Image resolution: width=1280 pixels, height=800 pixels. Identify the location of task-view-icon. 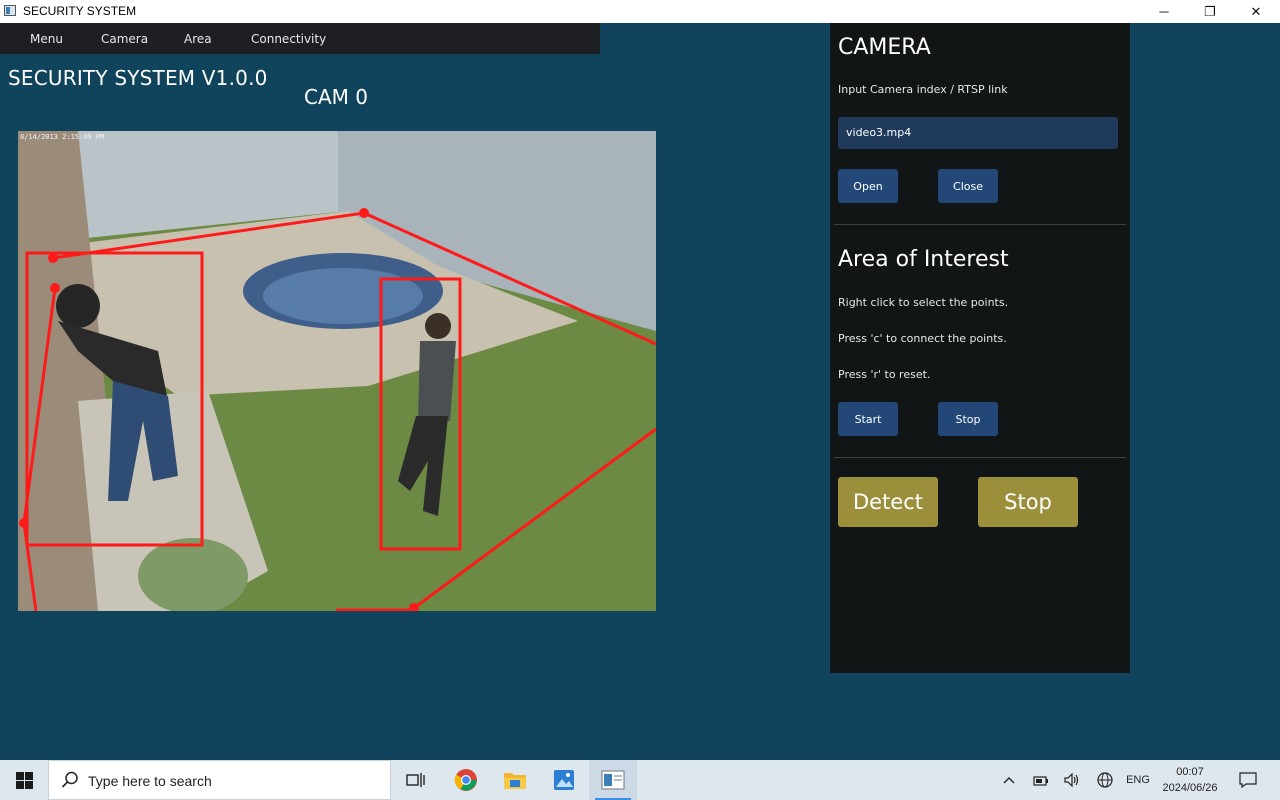
(415, 780).